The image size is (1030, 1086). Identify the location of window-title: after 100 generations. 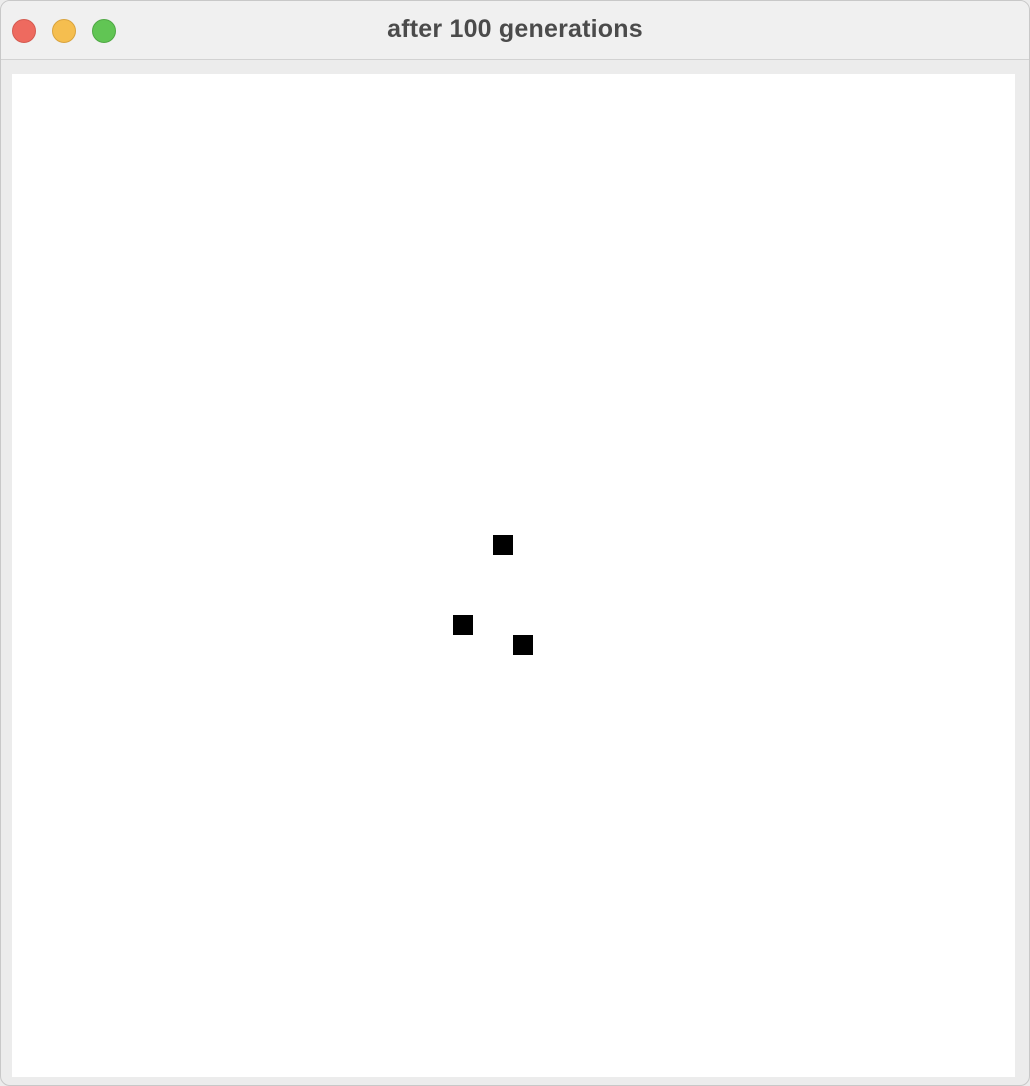
(515, 29).